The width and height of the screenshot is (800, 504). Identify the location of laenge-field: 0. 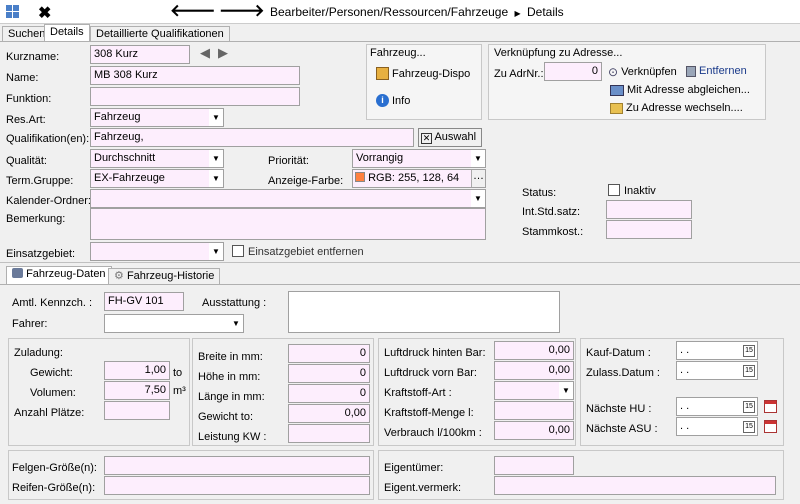
(329, 393).